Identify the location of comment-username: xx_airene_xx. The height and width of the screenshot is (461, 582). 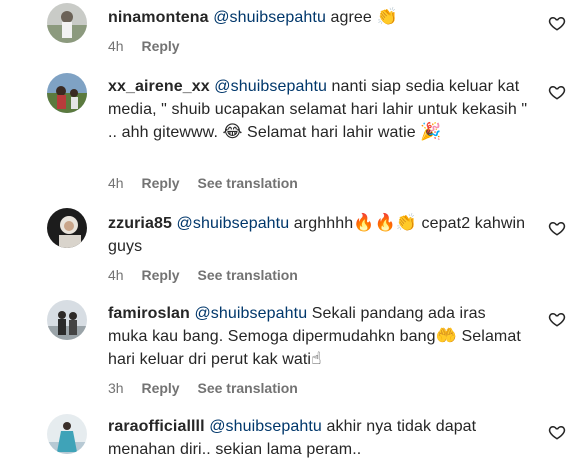
(159, 86).